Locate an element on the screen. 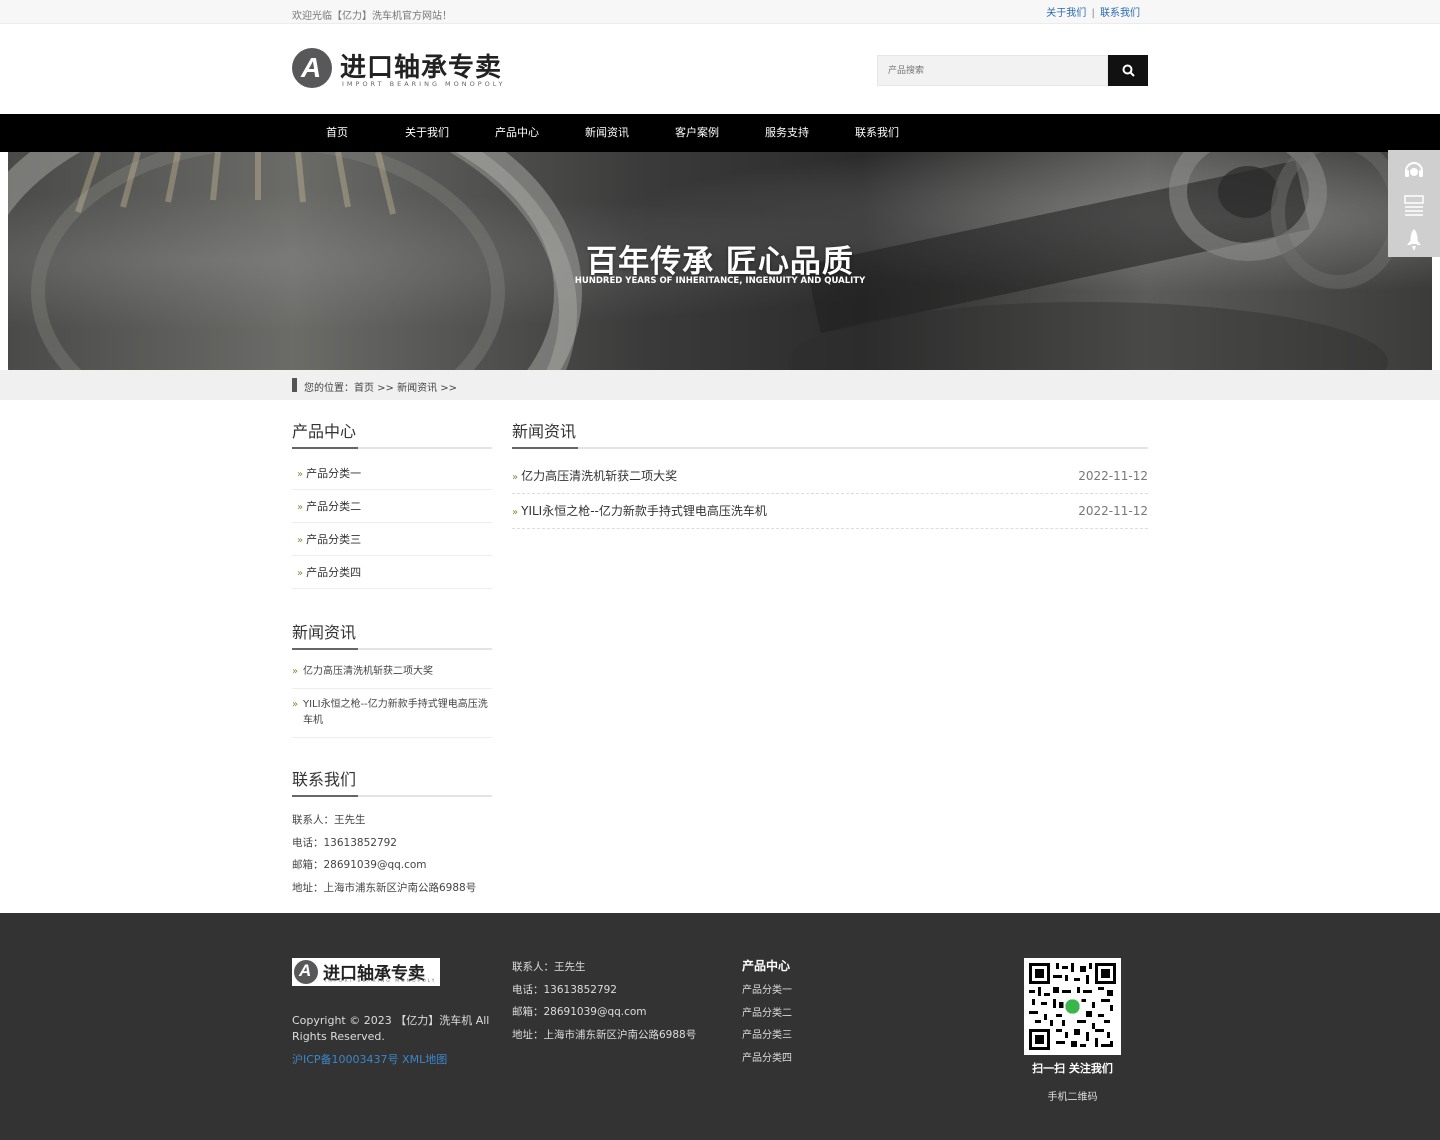  products-heading: 产品中心 is located at coordinates (392, 433).